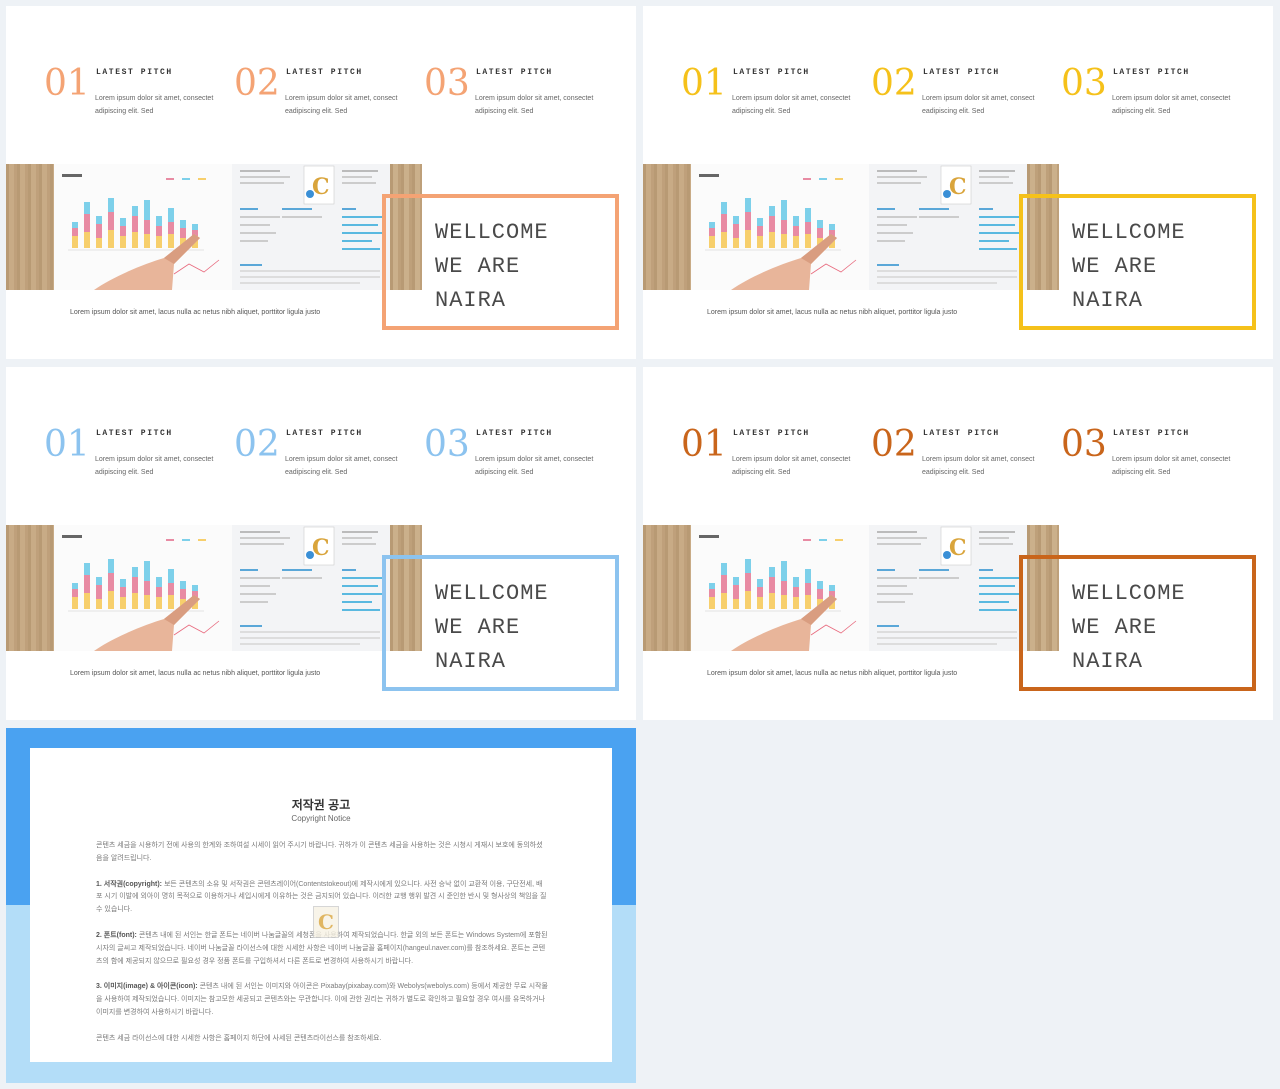 This screenshot has width=1280, height=1089. What do you see at coordinates (129, 884) in the screenshot?
I see `notice-section-head: 1. 서작권(copyright):` at bounding box center [129, 884].